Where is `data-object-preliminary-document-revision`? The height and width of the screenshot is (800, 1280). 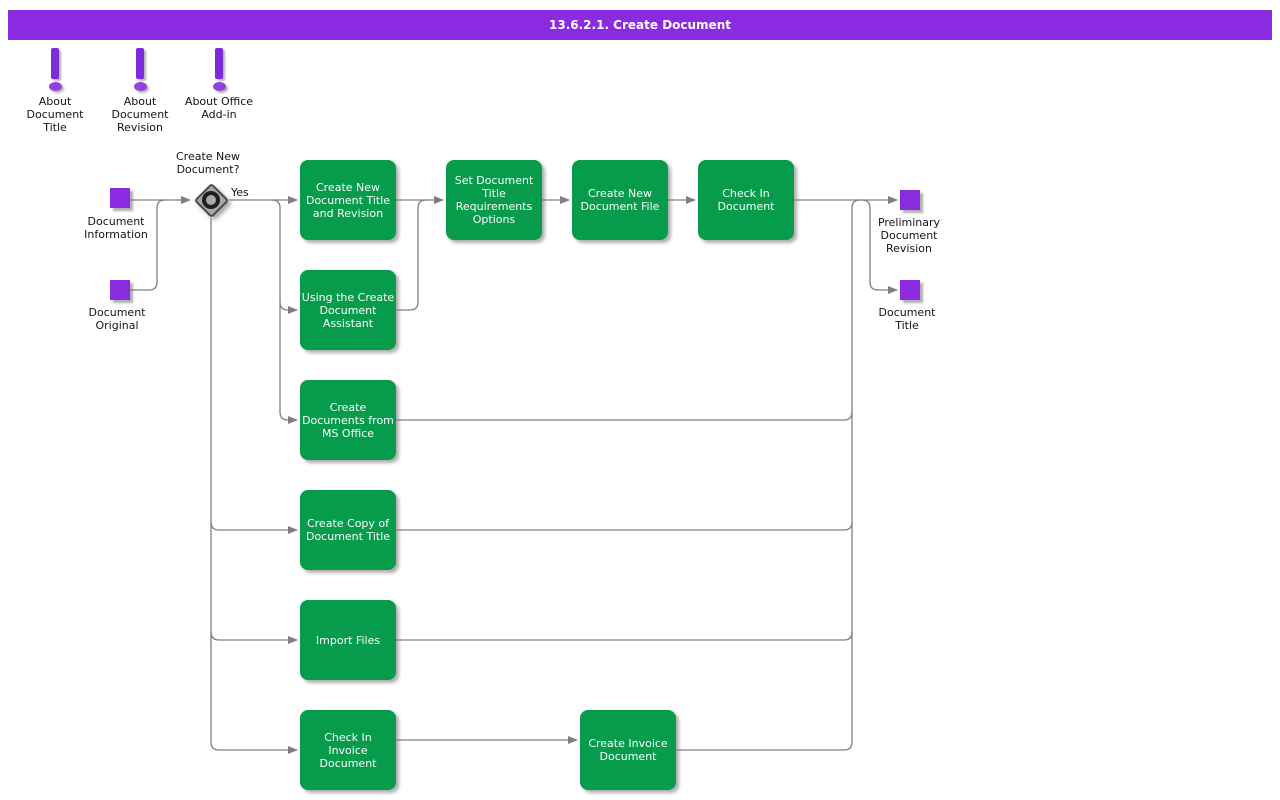
data-object-preliminary-document-revision is located at coordinates (910, 200).